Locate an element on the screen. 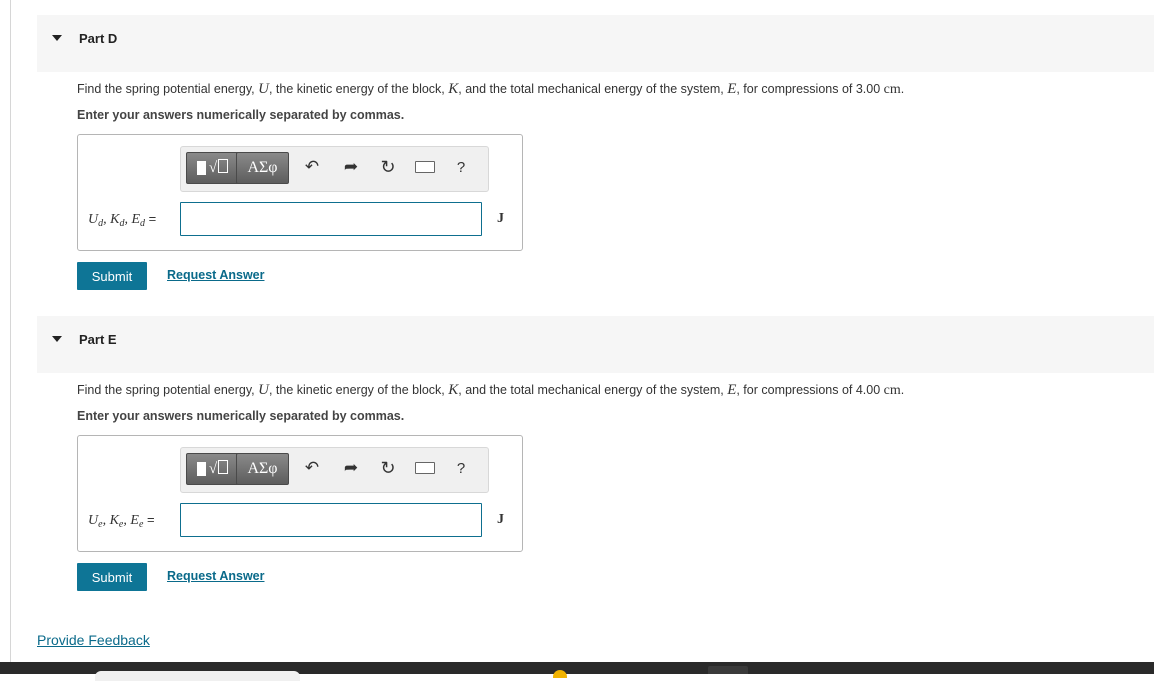 The height and width of the screenshot is (681, 1154). part-title: Part E is located at coordinates (98, 339).